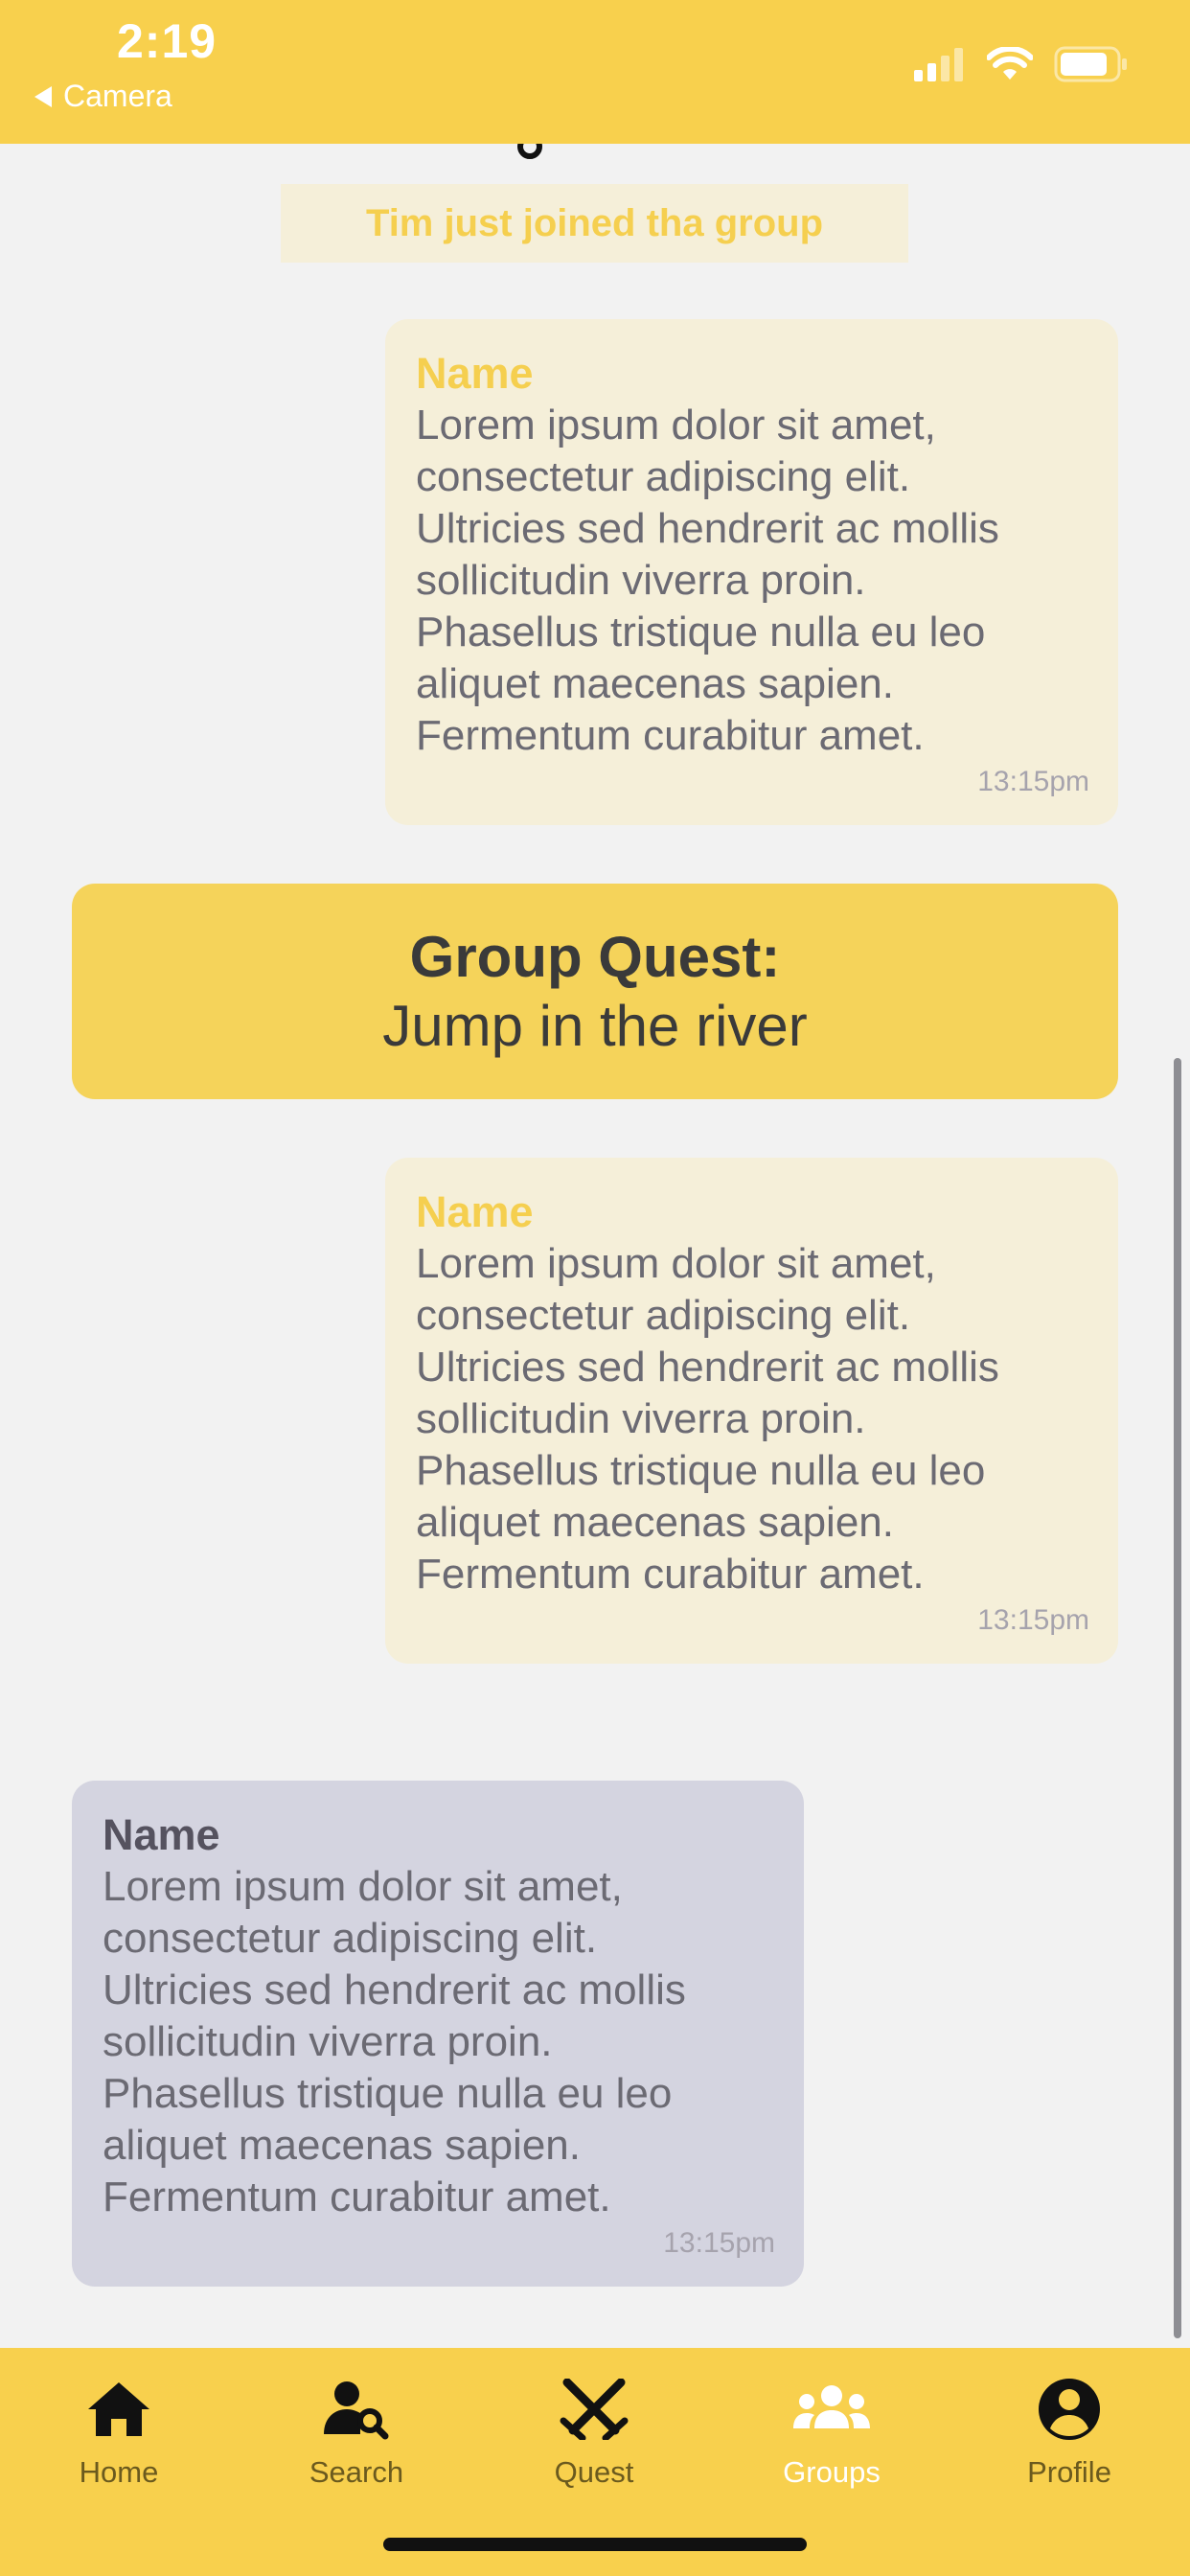 This screenshot has width=1190, height=2576. What do you see at coordinates (595, 956) in the screenshot?
I see `quest-title: Group Quest:` at bounding box center [595, 956].